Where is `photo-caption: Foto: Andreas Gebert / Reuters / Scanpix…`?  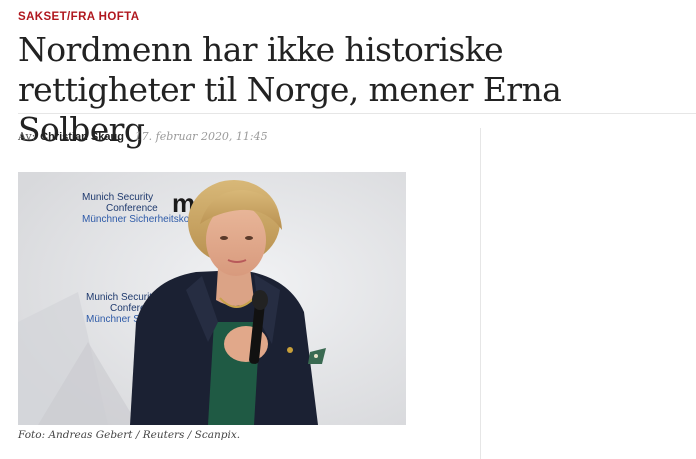 photo-caption: Foto: Andreas Gebert / Reuters / Scanpix… is located at coordinates (129, 435).